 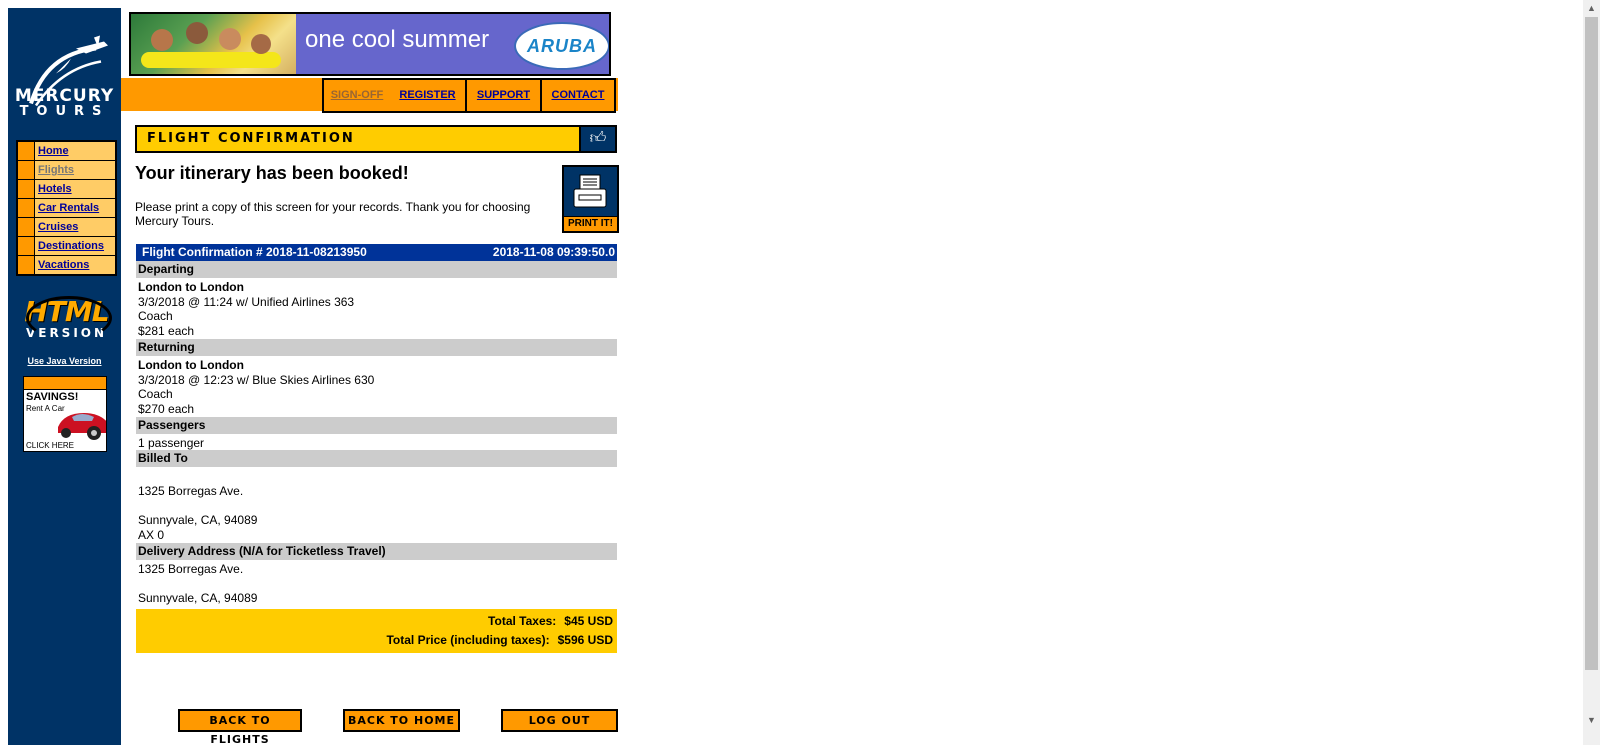 What do you see at coordinates (65, 383) in the screenshot?
I see `ad-top-bar` at bounding box center [65, 383].